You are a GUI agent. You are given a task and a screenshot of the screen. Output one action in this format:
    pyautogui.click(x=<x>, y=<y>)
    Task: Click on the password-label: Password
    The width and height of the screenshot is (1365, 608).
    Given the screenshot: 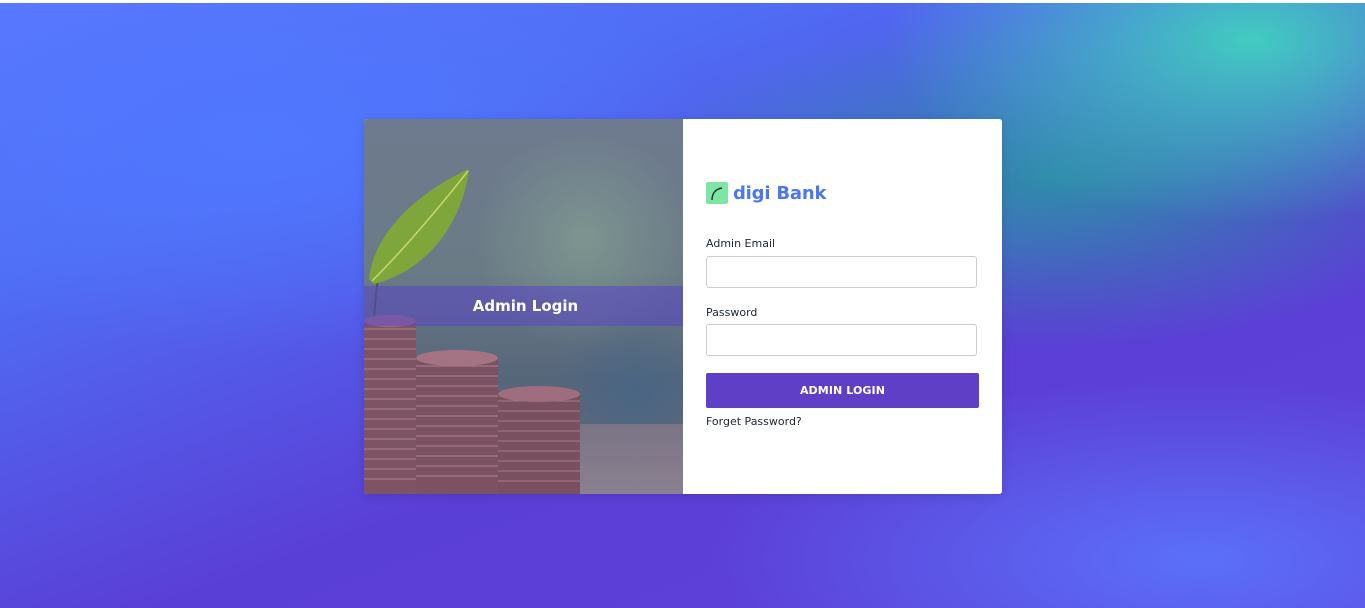 What is the action you would take?
    pyautogui.click(x=732, y=312)
    